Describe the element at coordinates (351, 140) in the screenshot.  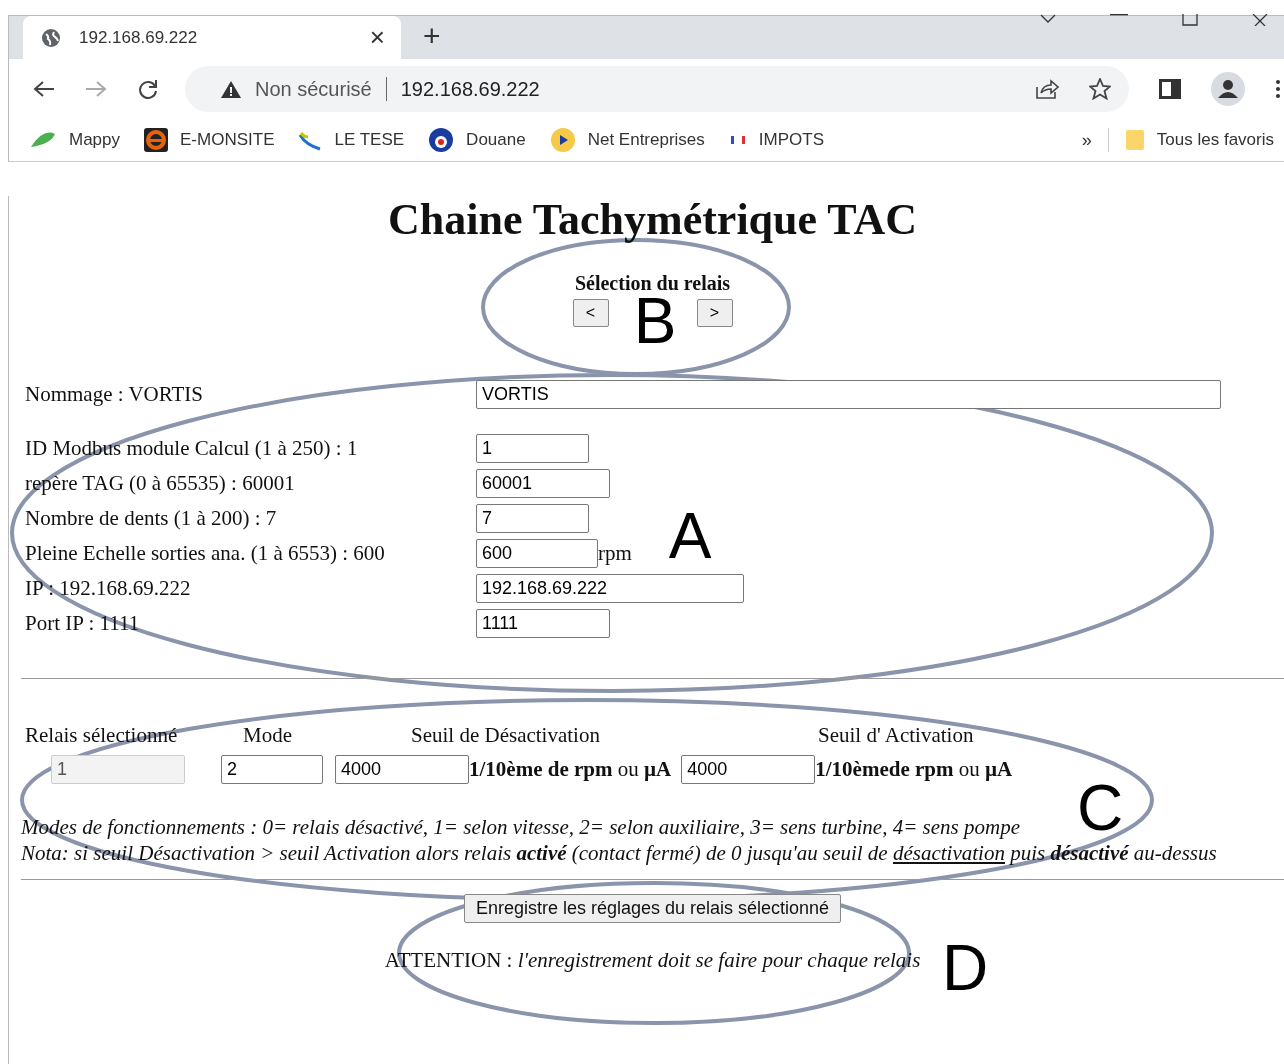
I see `bookmark-item: LE TESE` at that location.